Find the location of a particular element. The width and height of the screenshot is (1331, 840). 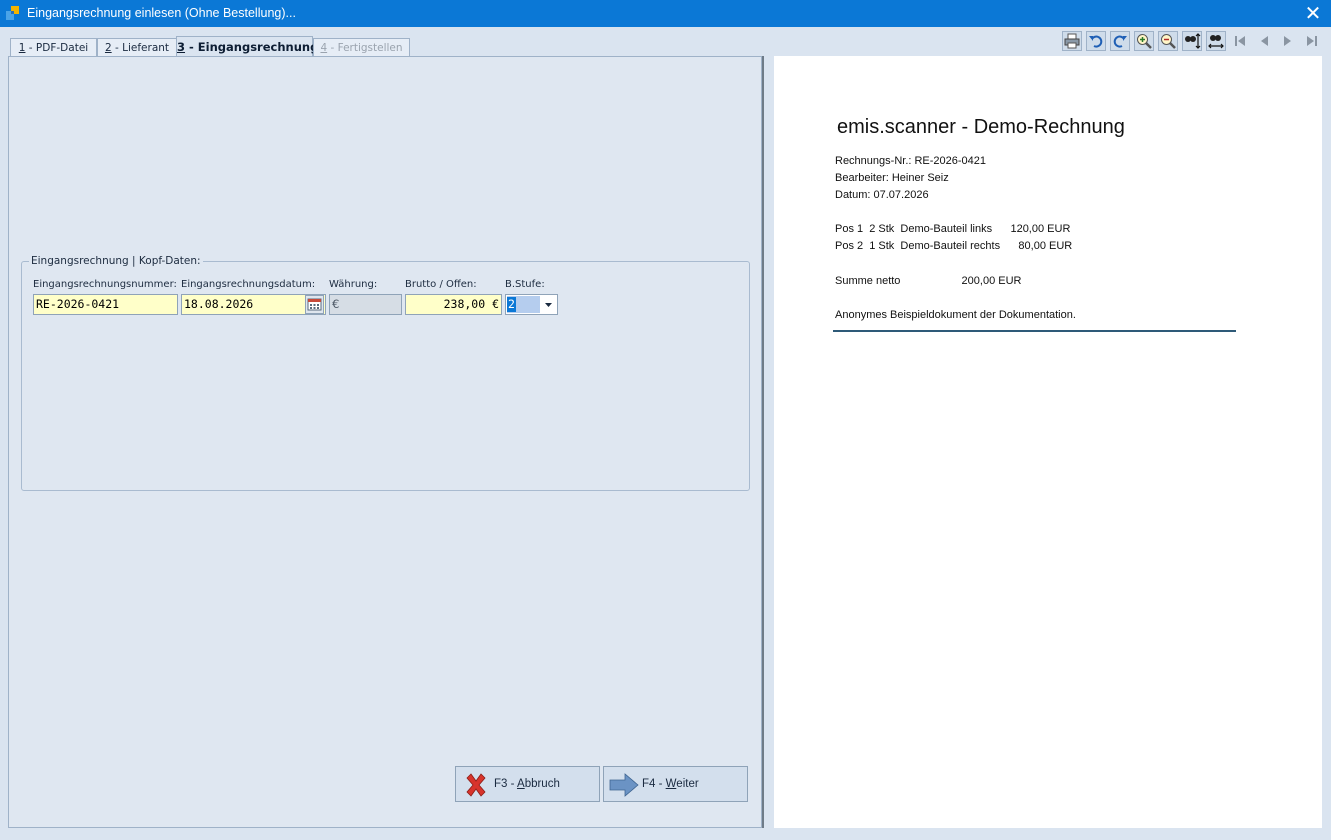

document-line: Summe netto 200,00 EUR is located at coordinates (928, 281).